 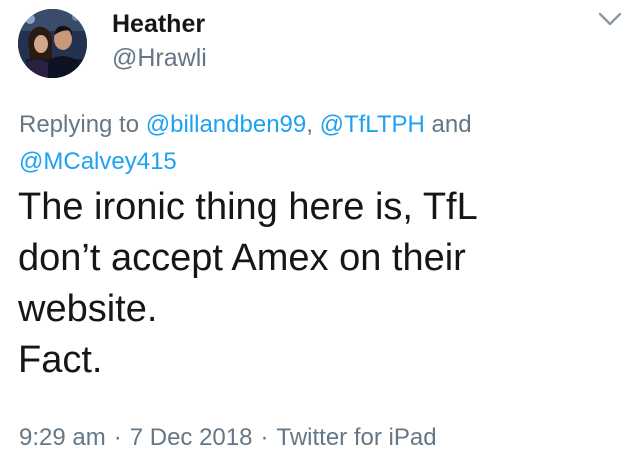 I want to click on tweet-date: 7 Dec 2018, so click(x=191, y=437).